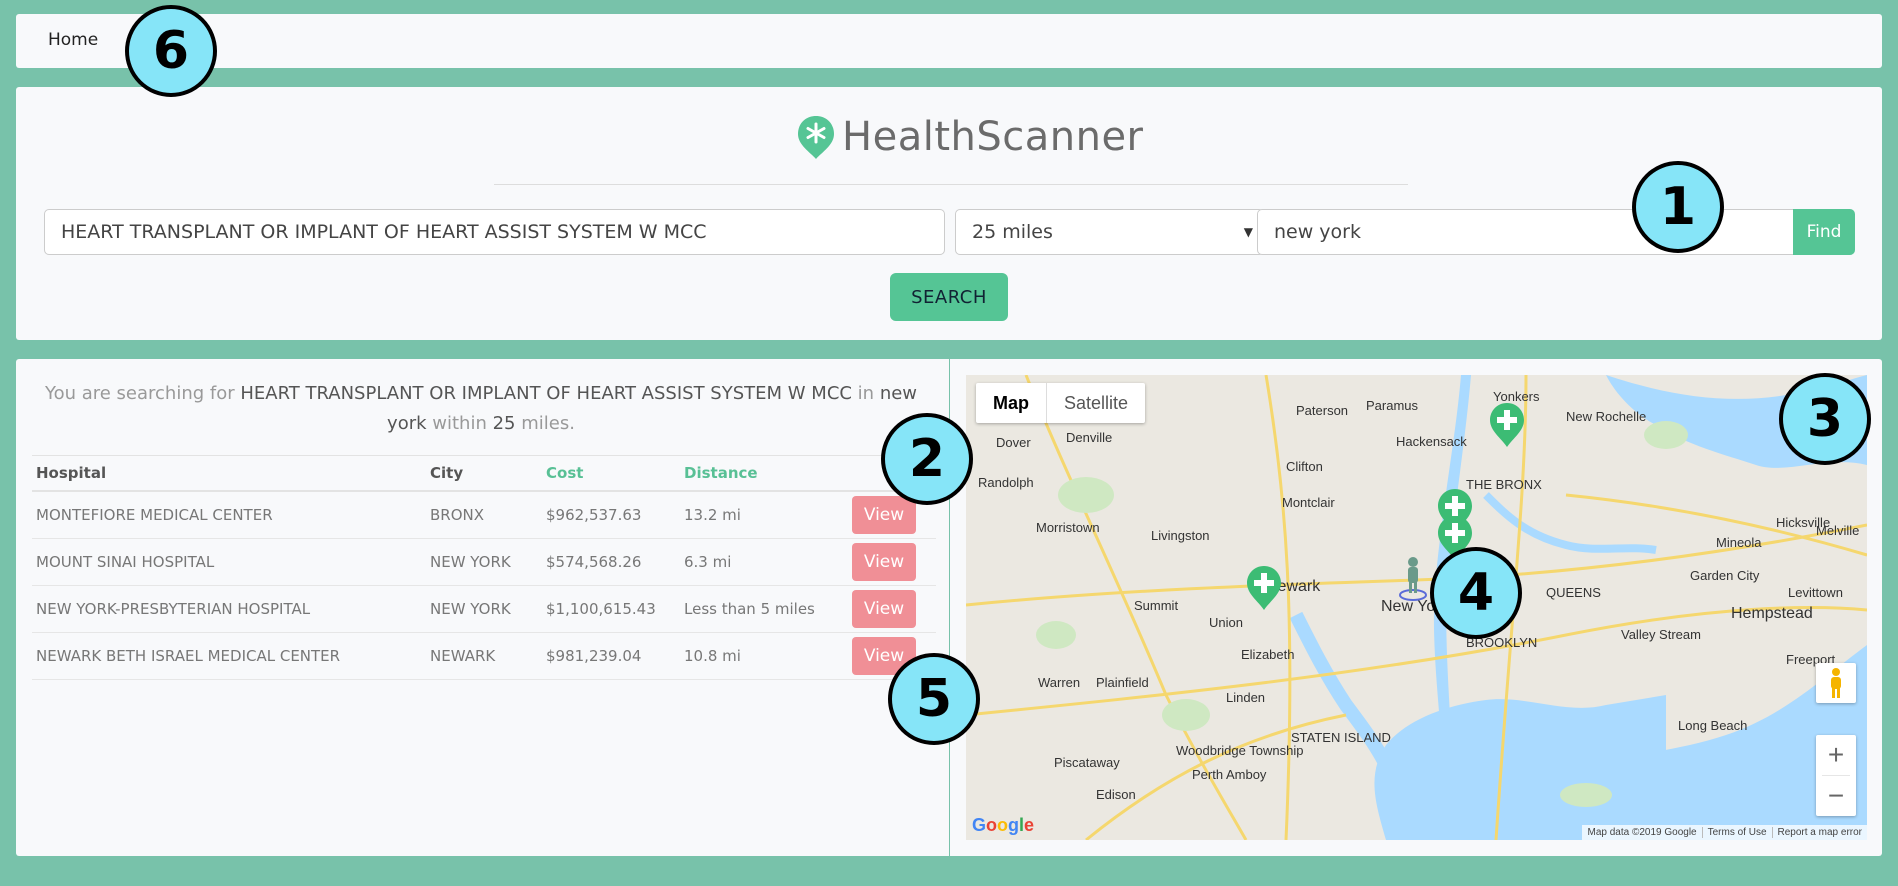 This screenshot has height=886, width=1898. I want to click on map-label: Garden City, so click(1725, 575).